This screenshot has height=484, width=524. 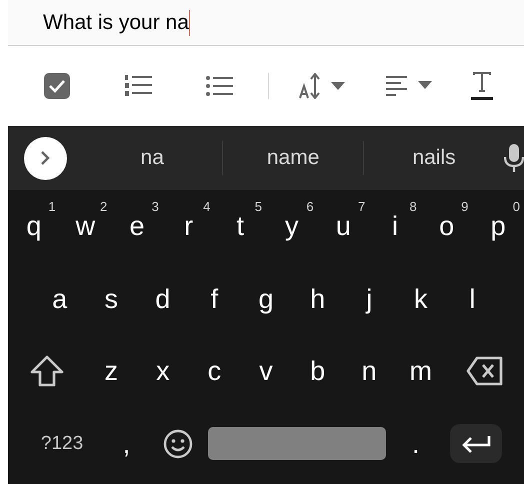 I want to click on numbered-list-icon, so click(x=138, y=86).